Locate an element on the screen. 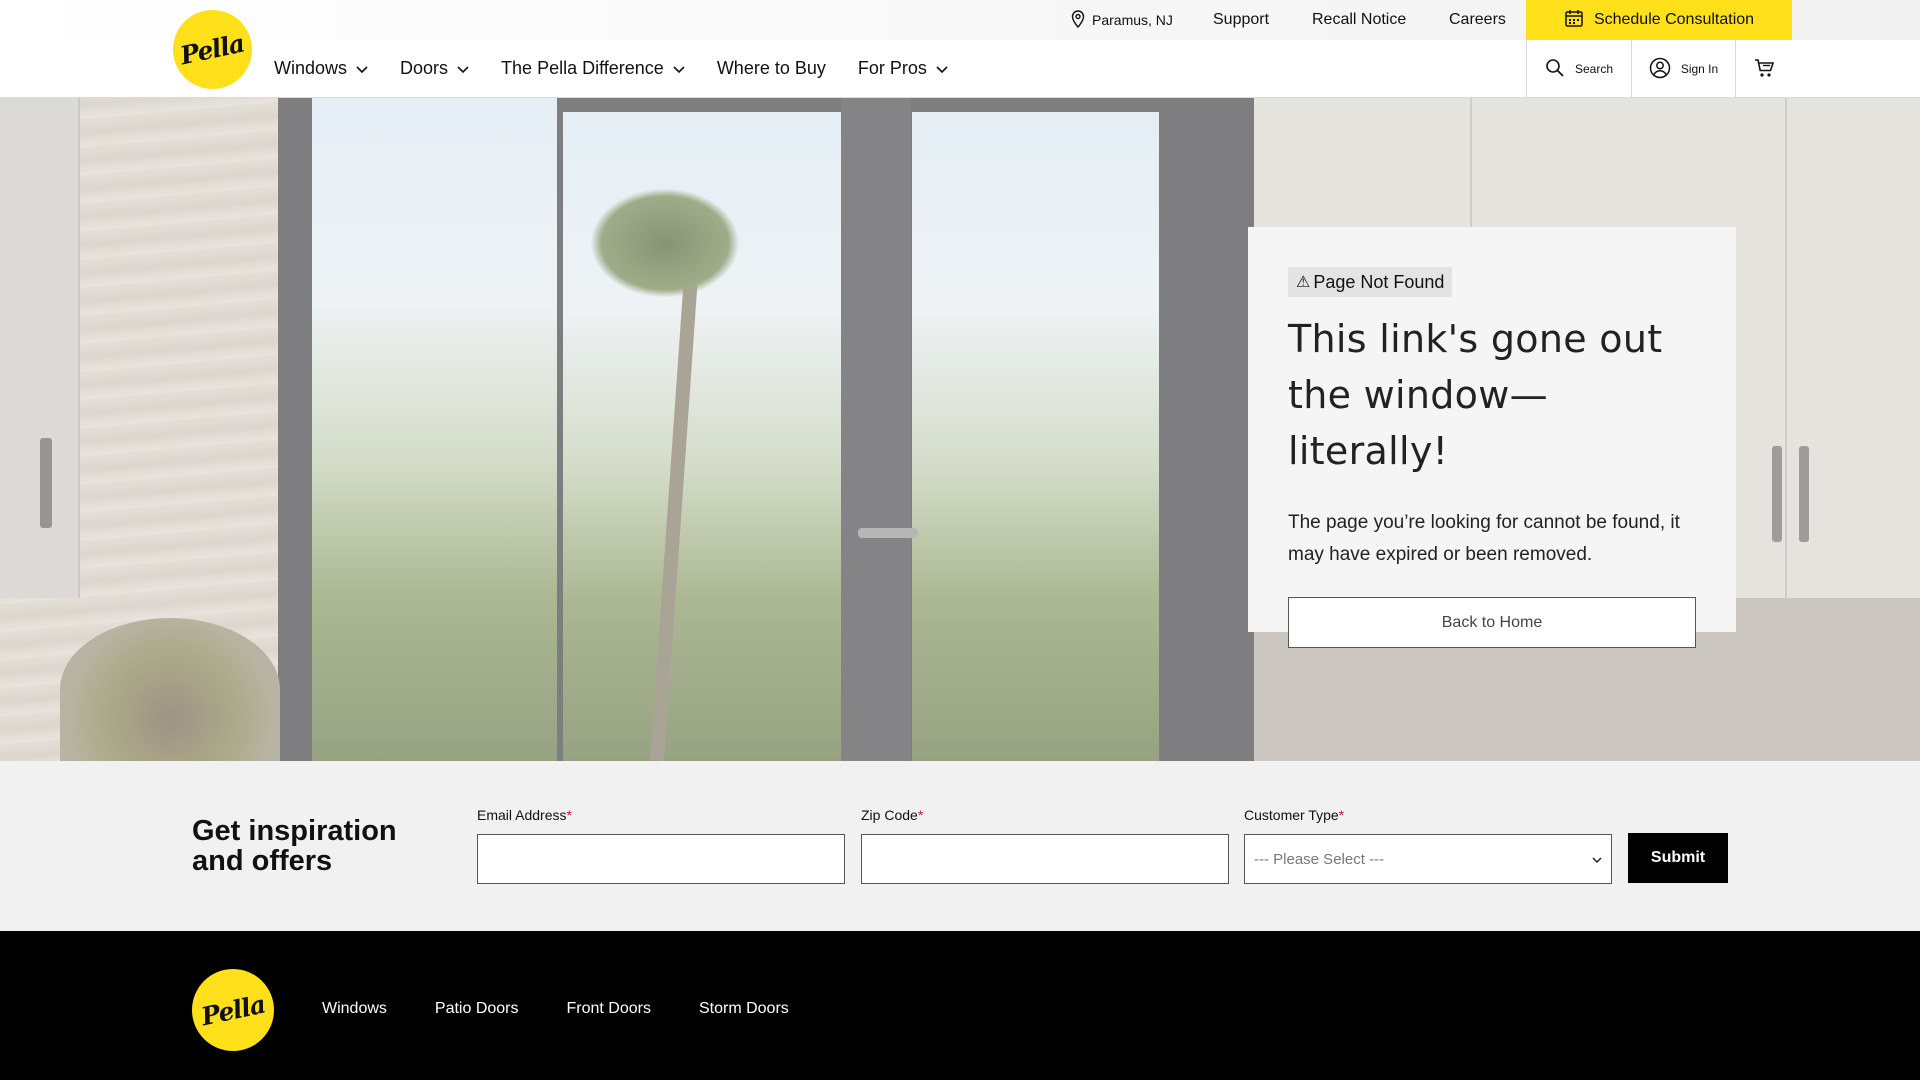 Image resolution: width=1920 pixels, height=1080 pixels. nav-where-to-buy-label: Where to Buy is located at coordinates (771, 68).